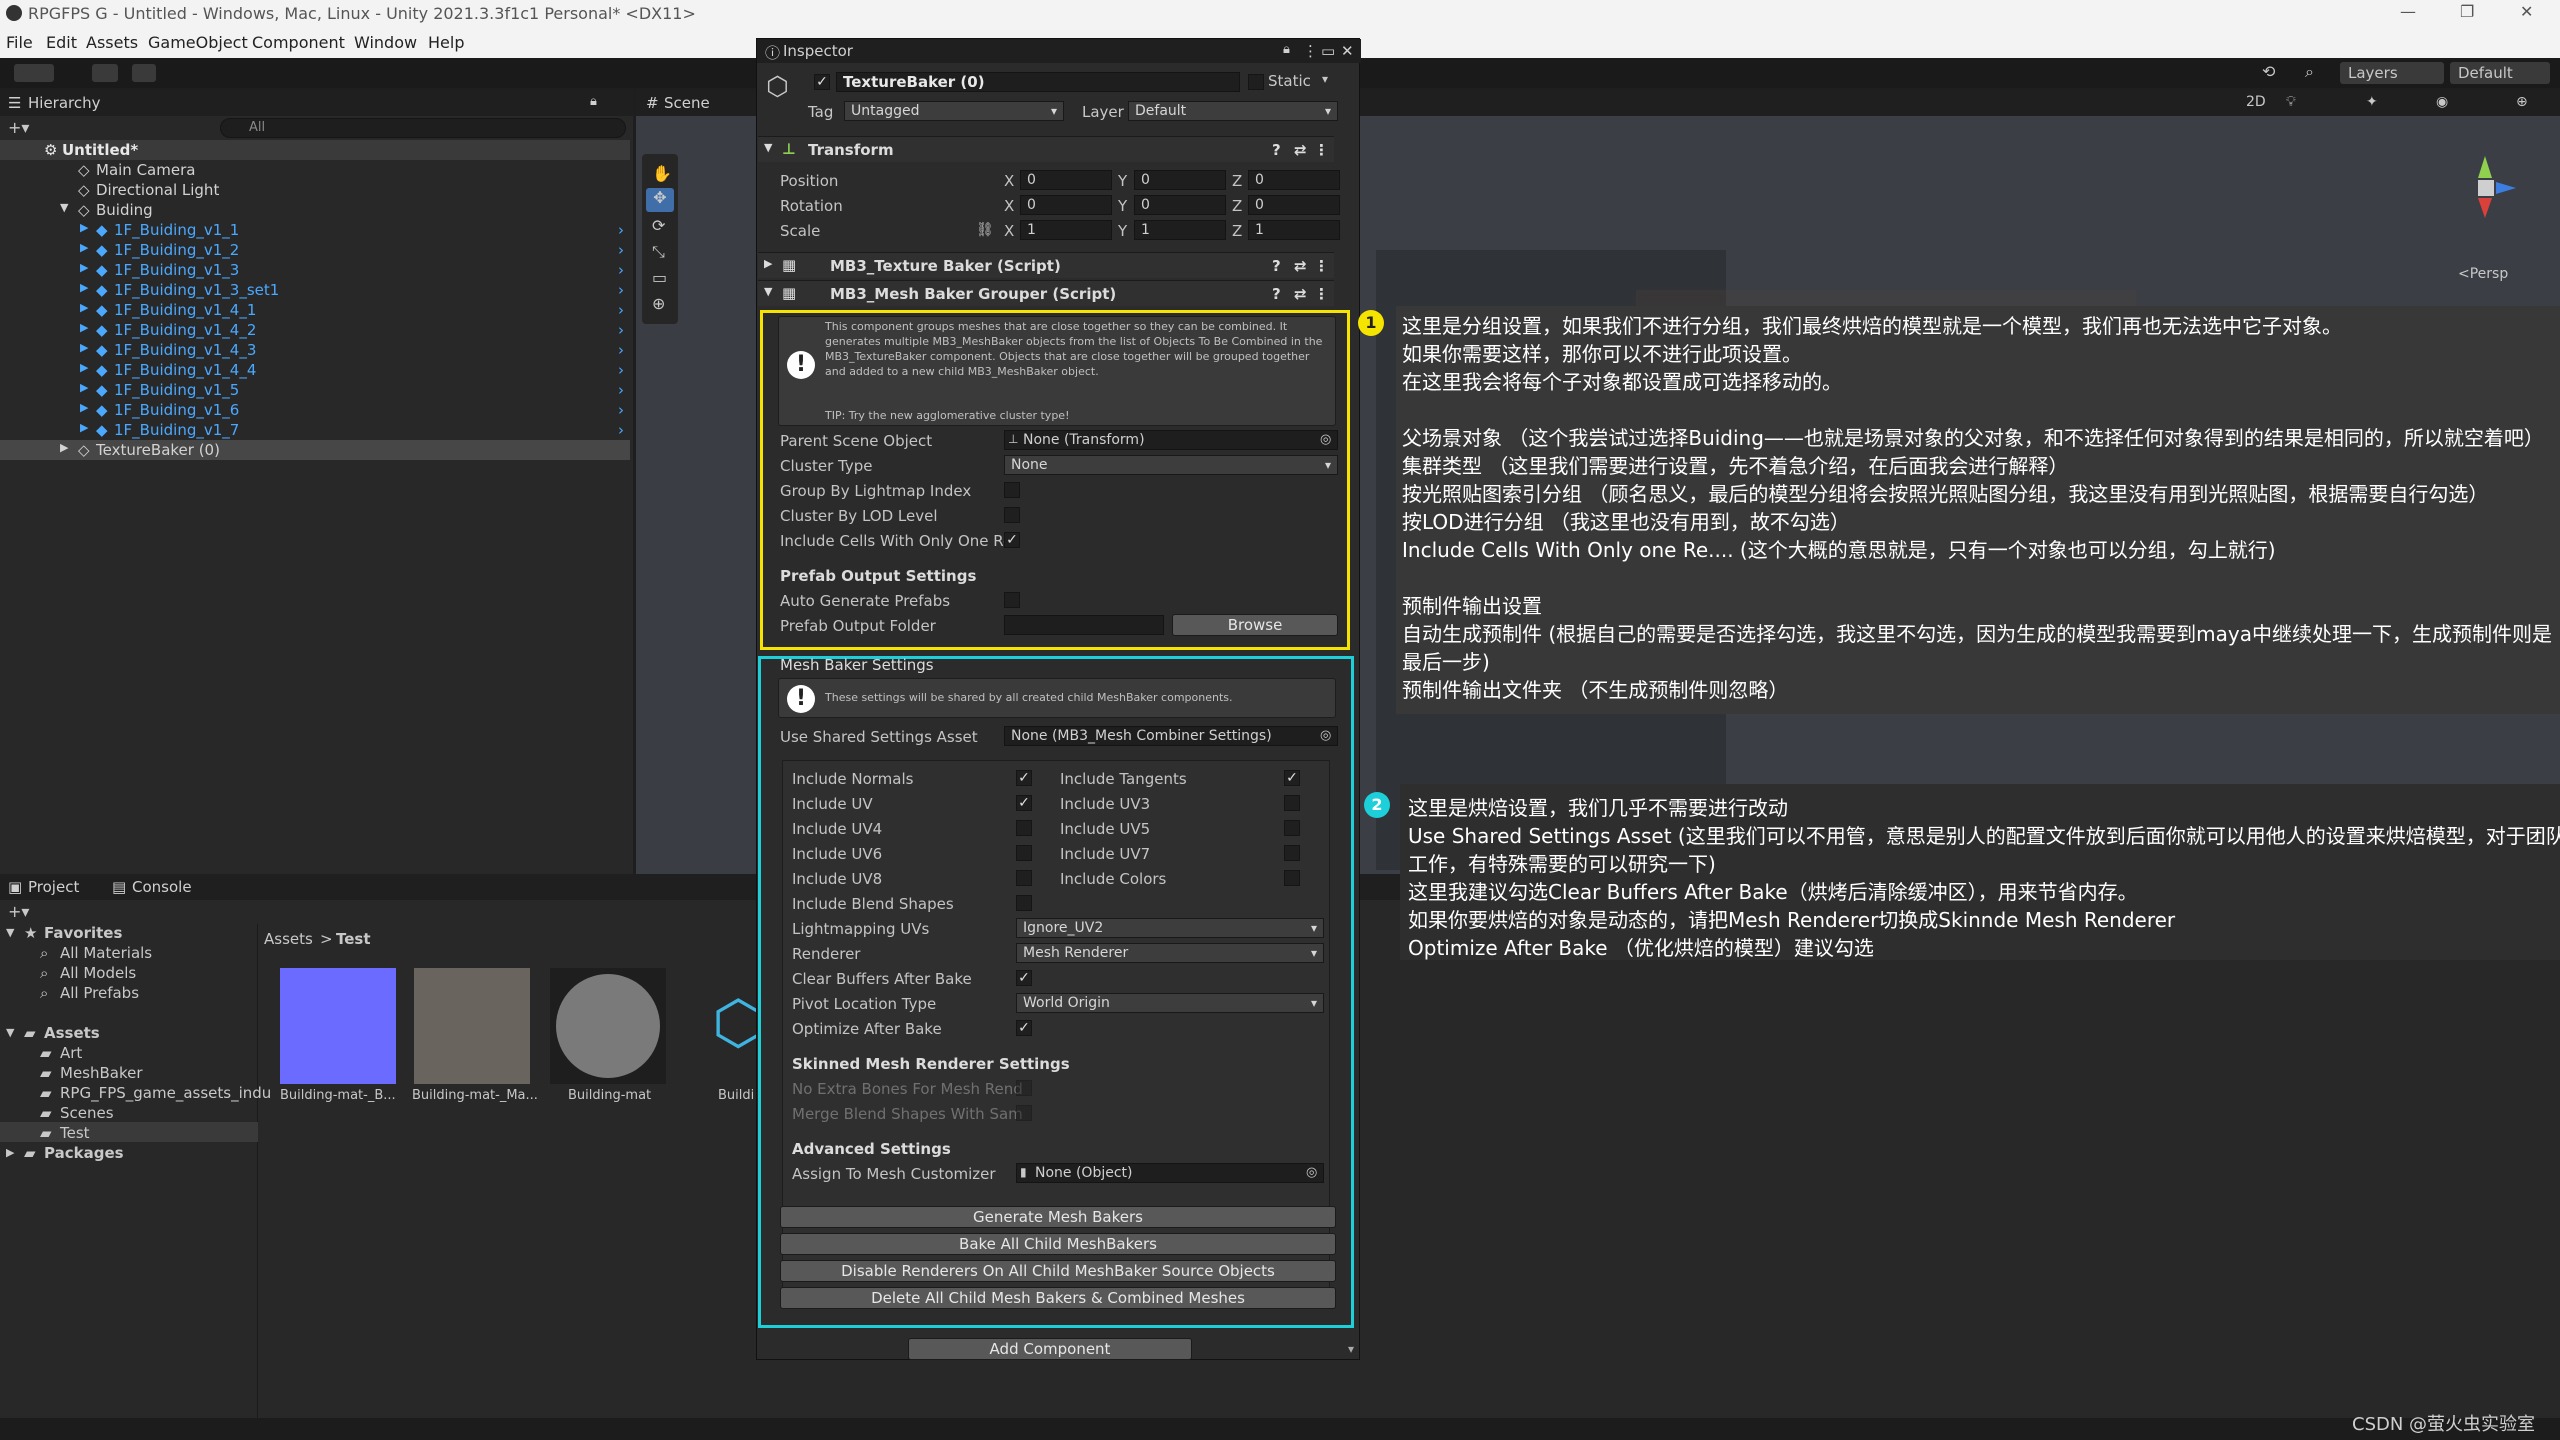 The image size is (2560, 1440). I want to click on pivot-dropdown: World Origin, so click(1170, 1003).